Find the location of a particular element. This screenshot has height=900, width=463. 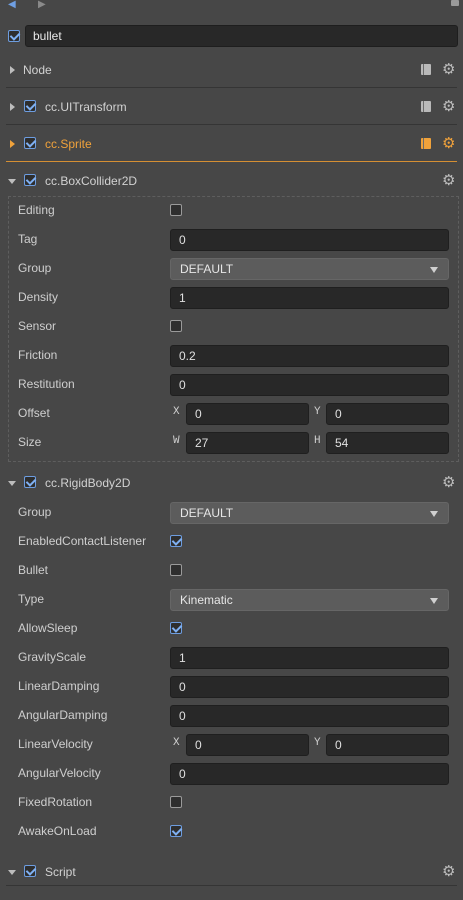

property-row-bullet: Bullet is located at coordinates (231, 570).